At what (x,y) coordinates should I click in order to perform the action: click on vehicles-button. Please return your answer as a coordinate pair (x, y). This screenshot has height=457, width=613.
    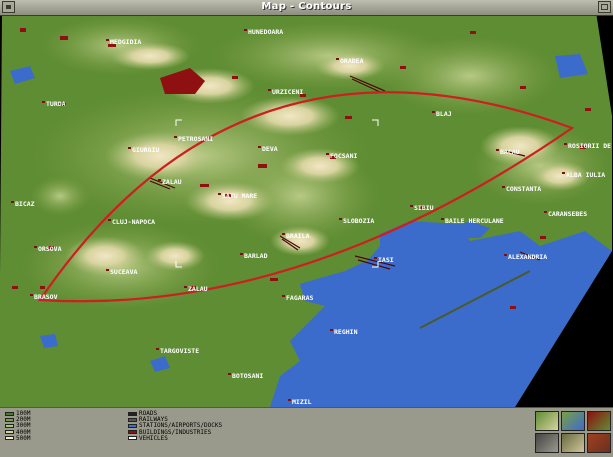
    Looking at the image, I should click on (547, 443).